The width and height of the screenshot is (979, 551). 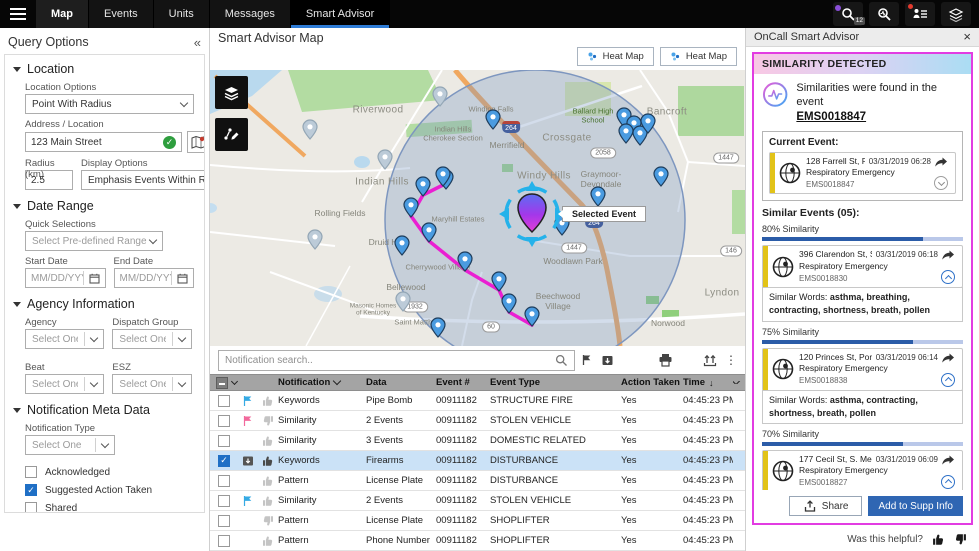 I want to click on share-button: Share, so click(x=825, y=506).